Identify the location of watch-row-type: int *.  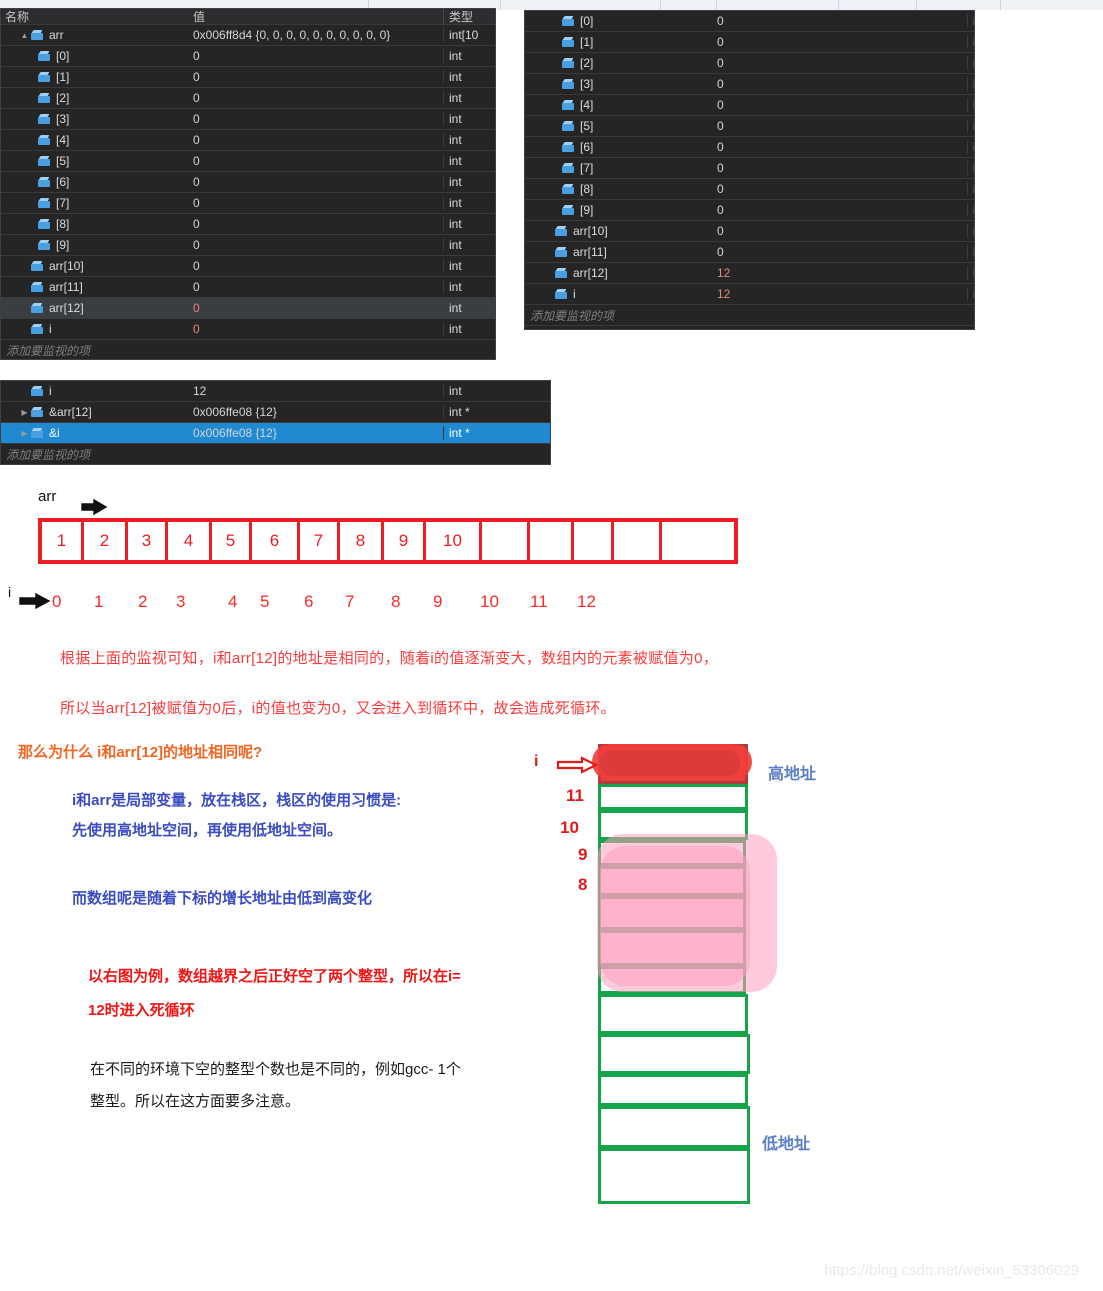
(496, 433).